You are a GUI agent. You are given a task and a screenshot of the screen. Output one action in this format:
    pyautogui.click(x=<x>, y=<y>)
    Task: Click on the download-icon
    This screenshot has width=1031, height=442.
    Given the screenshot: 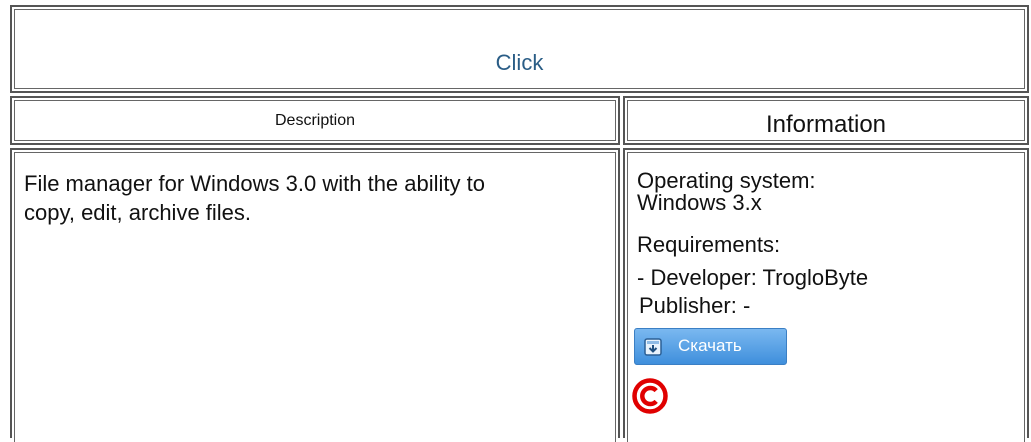 What is the action you would take?
    pyautogui.click(x=653, y=347)
    